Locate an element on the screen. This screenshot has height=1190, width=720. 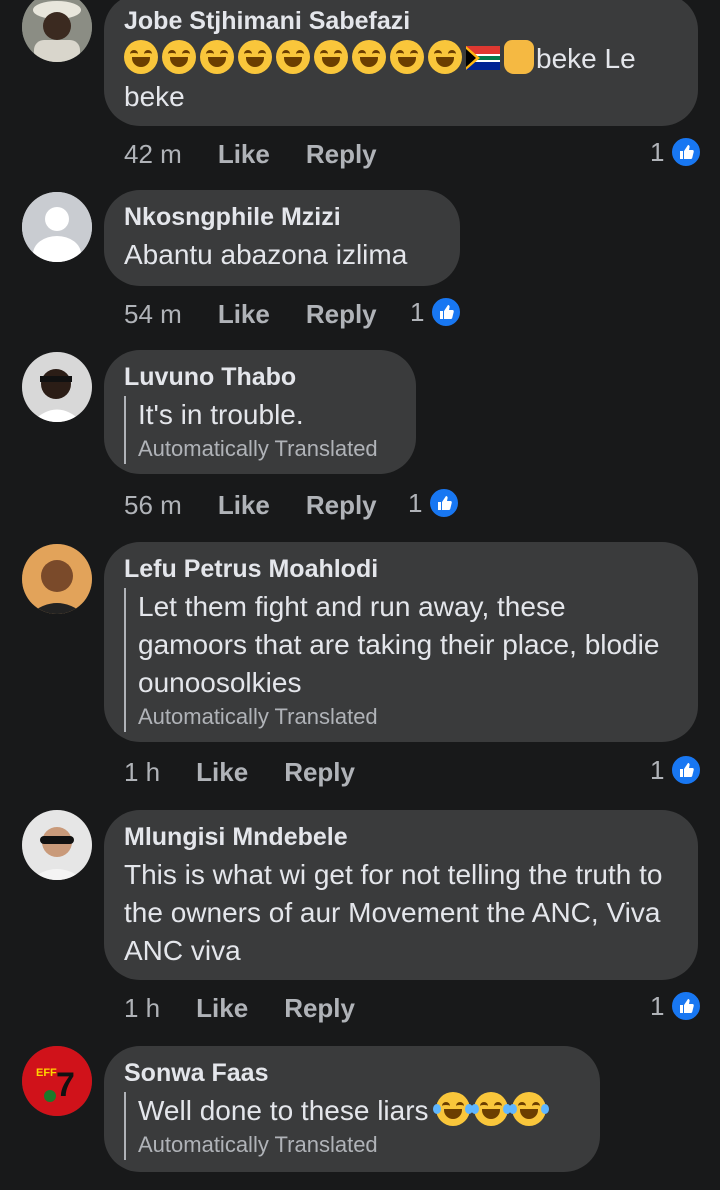
comment-bubble: Nkosngphile Mzizi Abantu abazona izlima is located at coordinates (282, 238).